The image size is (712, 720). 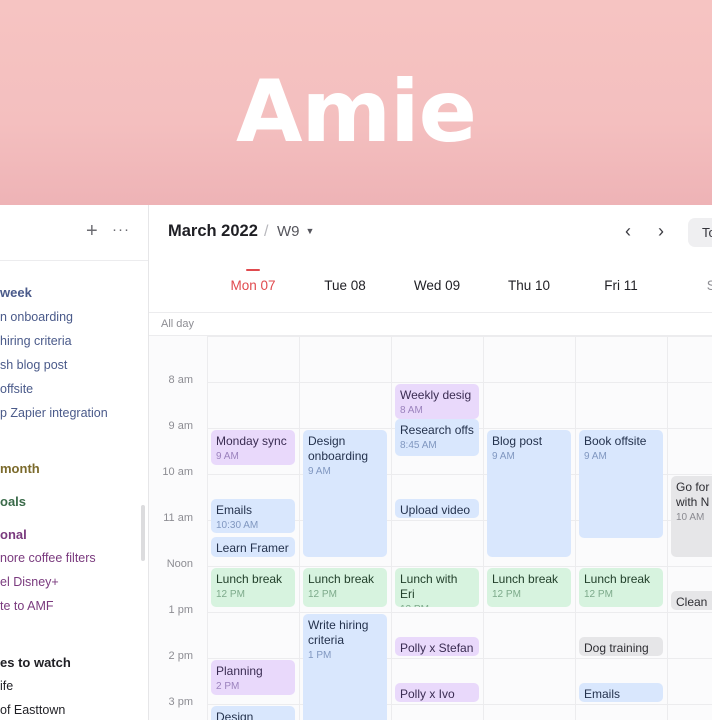 What do you see at coordinates (178, 518) in the screenshot?
I see `time-label: 11 am` at bounding box center [178, 518].